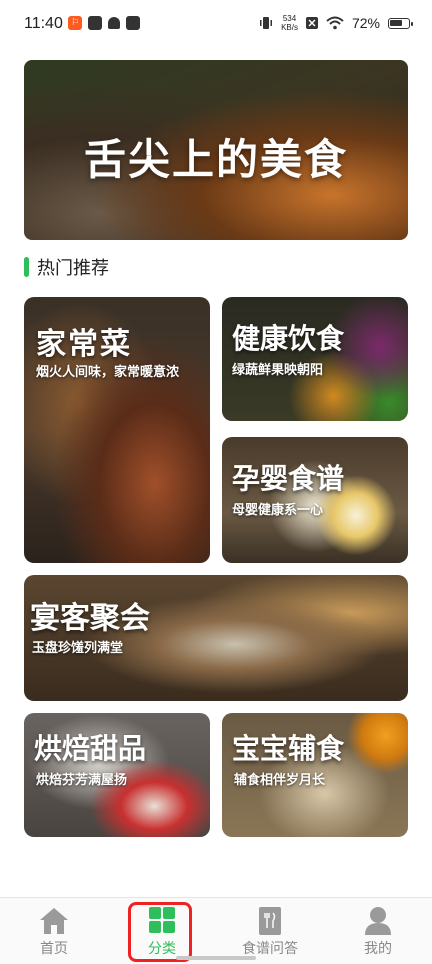 The width and height of the screenshot is (432, 964). What do you see at coordinates (278, 370) in the screenshot?
I see `card-subtitle: 绿蔬鲜果映朝阳` at bounding box center [278, 370].